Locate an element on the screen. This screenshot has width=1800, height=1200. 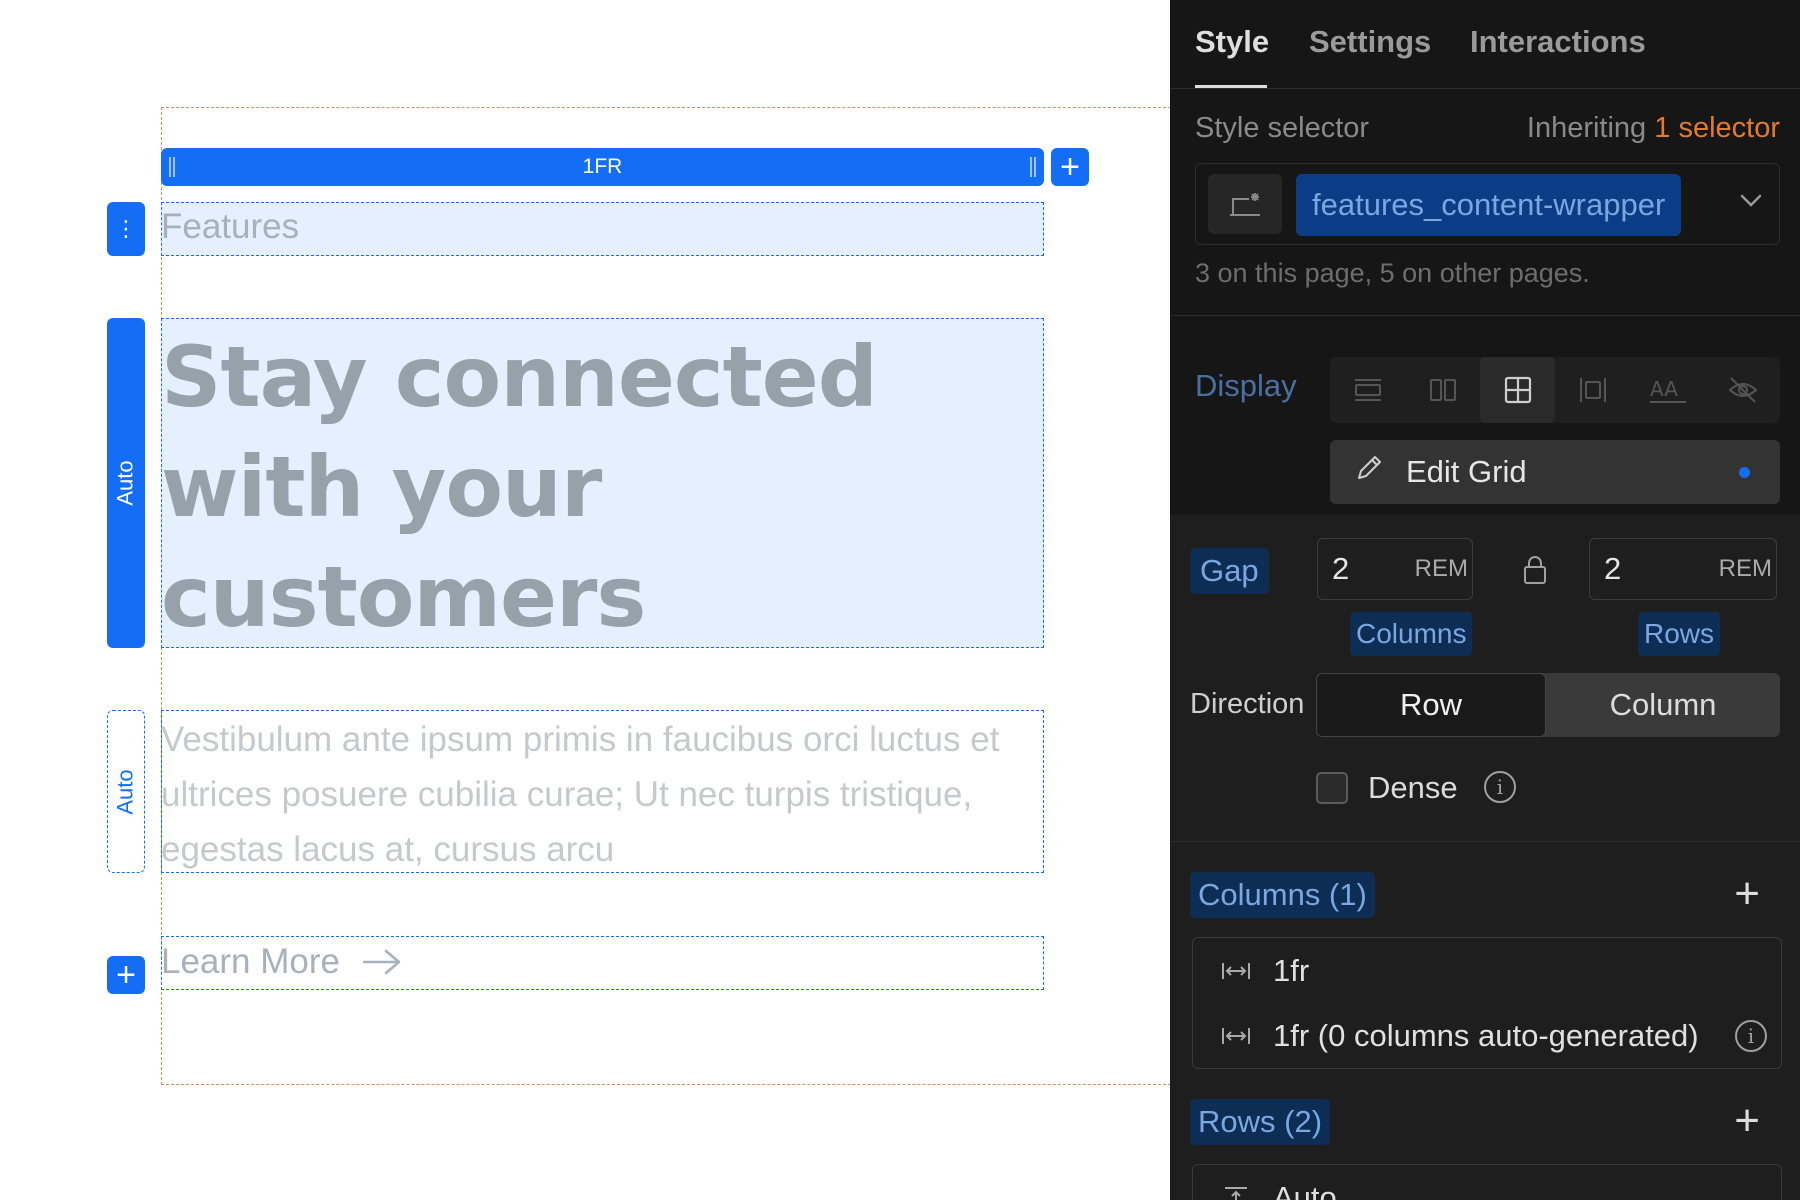
rows-list: Auto is located at coordinates (1487, 1182).